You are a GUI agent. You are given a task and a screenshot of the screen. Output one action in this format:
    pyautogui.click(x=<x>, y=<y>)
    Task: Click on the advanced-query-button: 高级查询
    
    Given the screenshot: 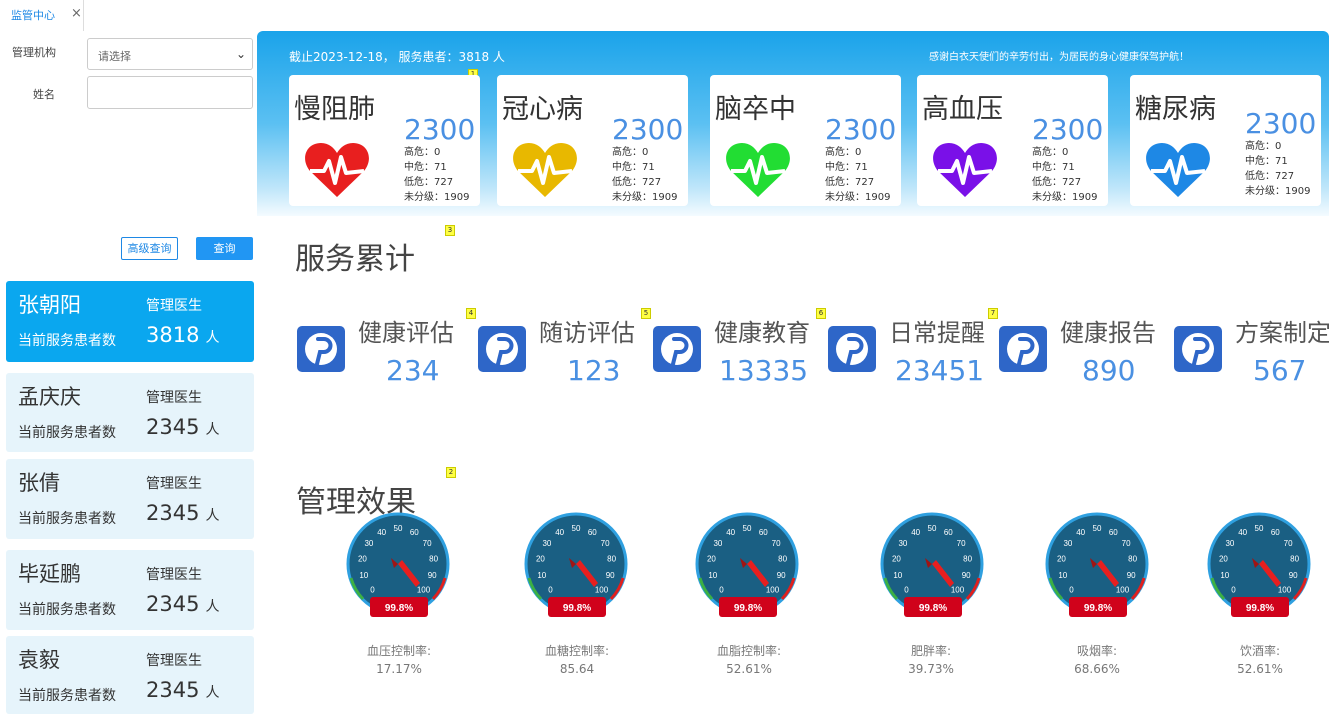 What is the action you would take?
    pyautogui.click(x=149, y=248)
    